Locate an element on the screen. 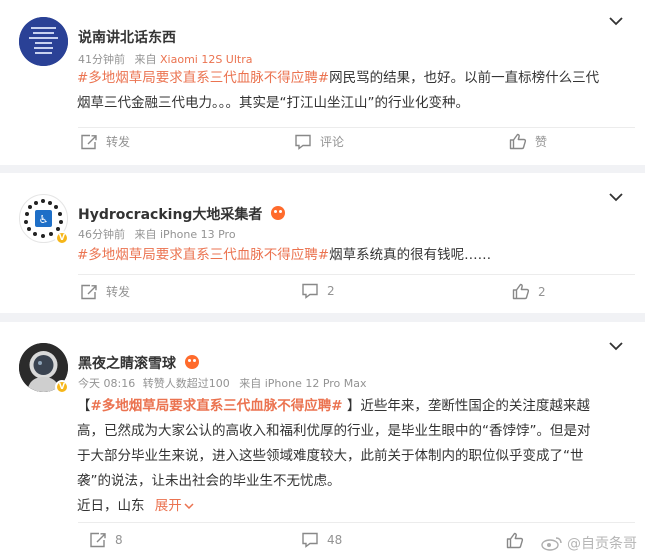 The image size is (645, 559). avatar is located at coordinates (43, 41).